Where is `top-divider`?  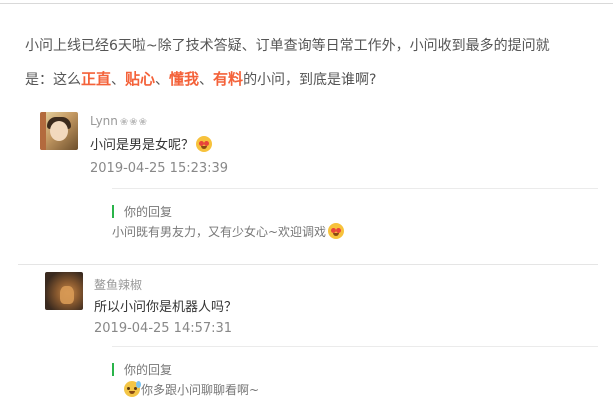
top-divider is located at coordinates (306, 3).